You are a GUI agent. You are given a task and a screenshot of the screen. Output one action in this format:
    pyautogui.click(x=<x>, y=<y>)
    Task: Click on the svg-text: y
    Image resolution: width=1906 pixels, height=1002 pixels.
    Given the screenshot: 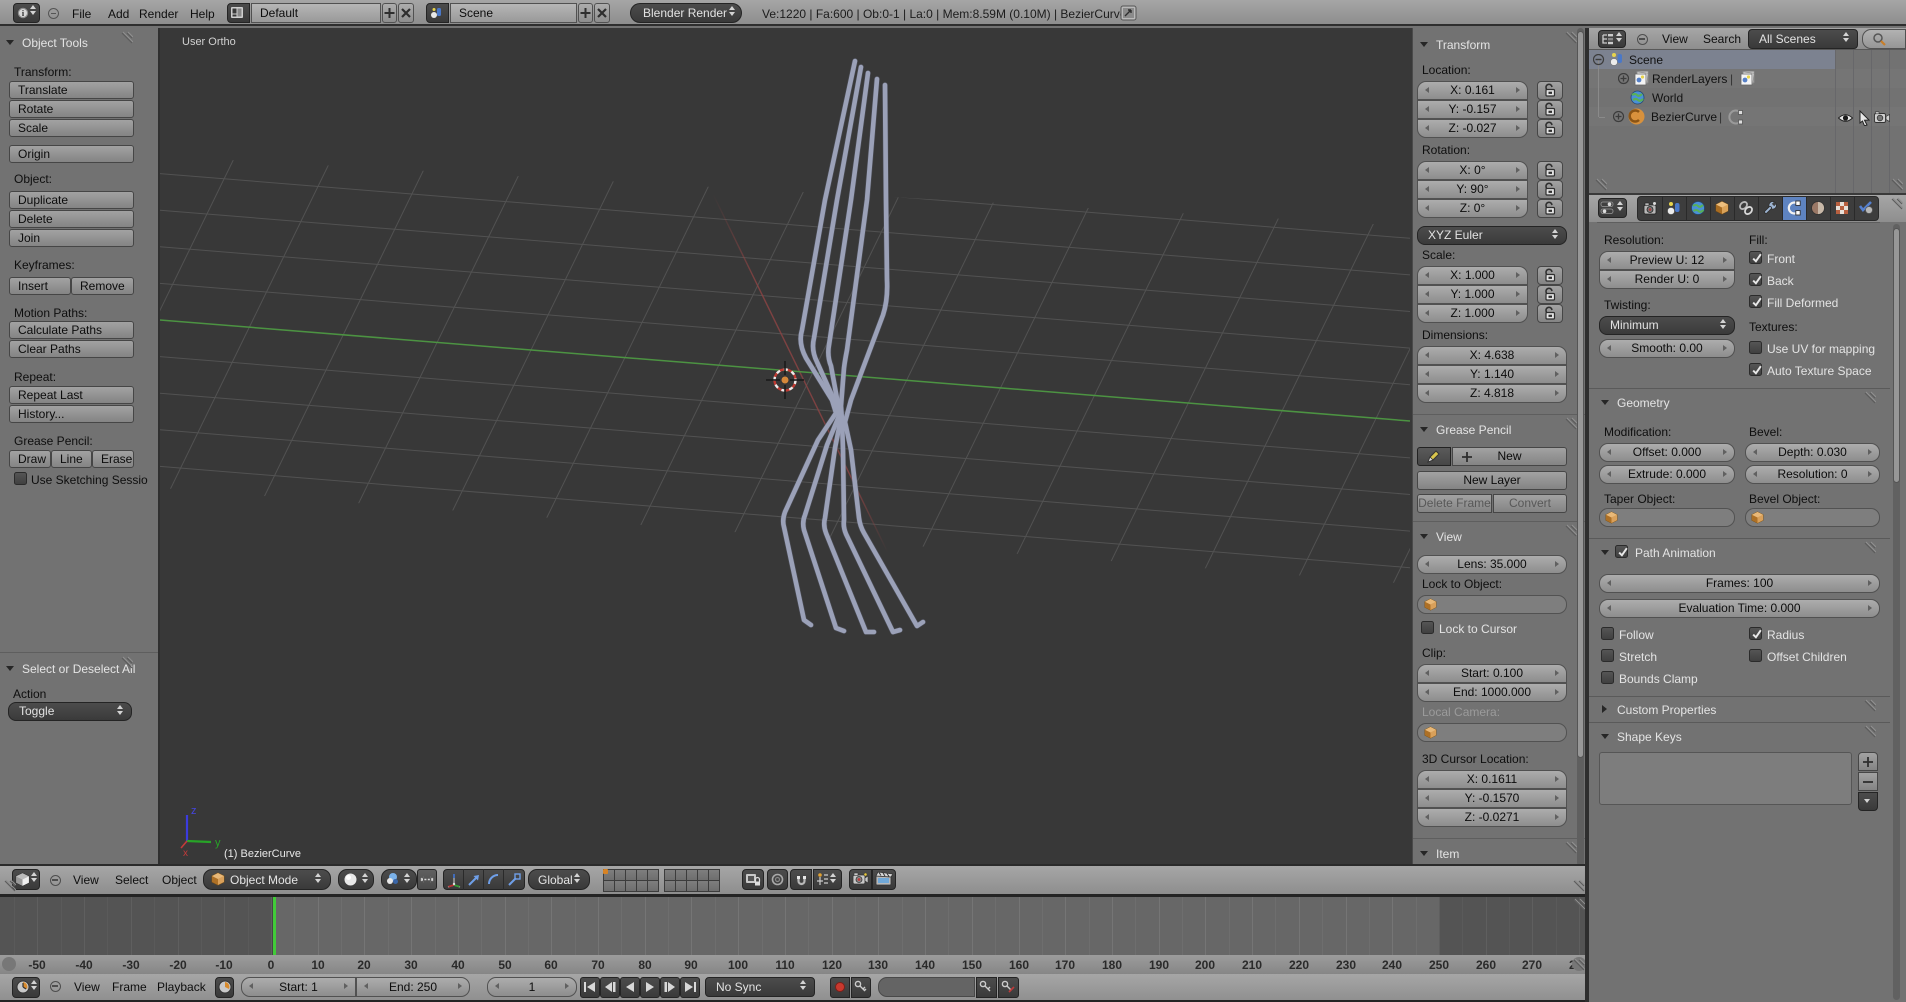 What is the action you would take?
    pyautogui.click(x=218, y=843)
    